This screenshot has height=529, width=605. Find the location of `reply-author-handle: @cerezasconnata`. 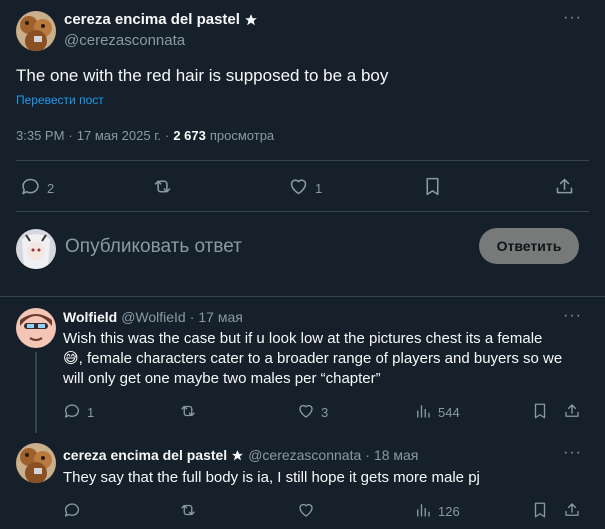

reply-author-handle: @cerezasconnata is located at coordinates (304, 455).